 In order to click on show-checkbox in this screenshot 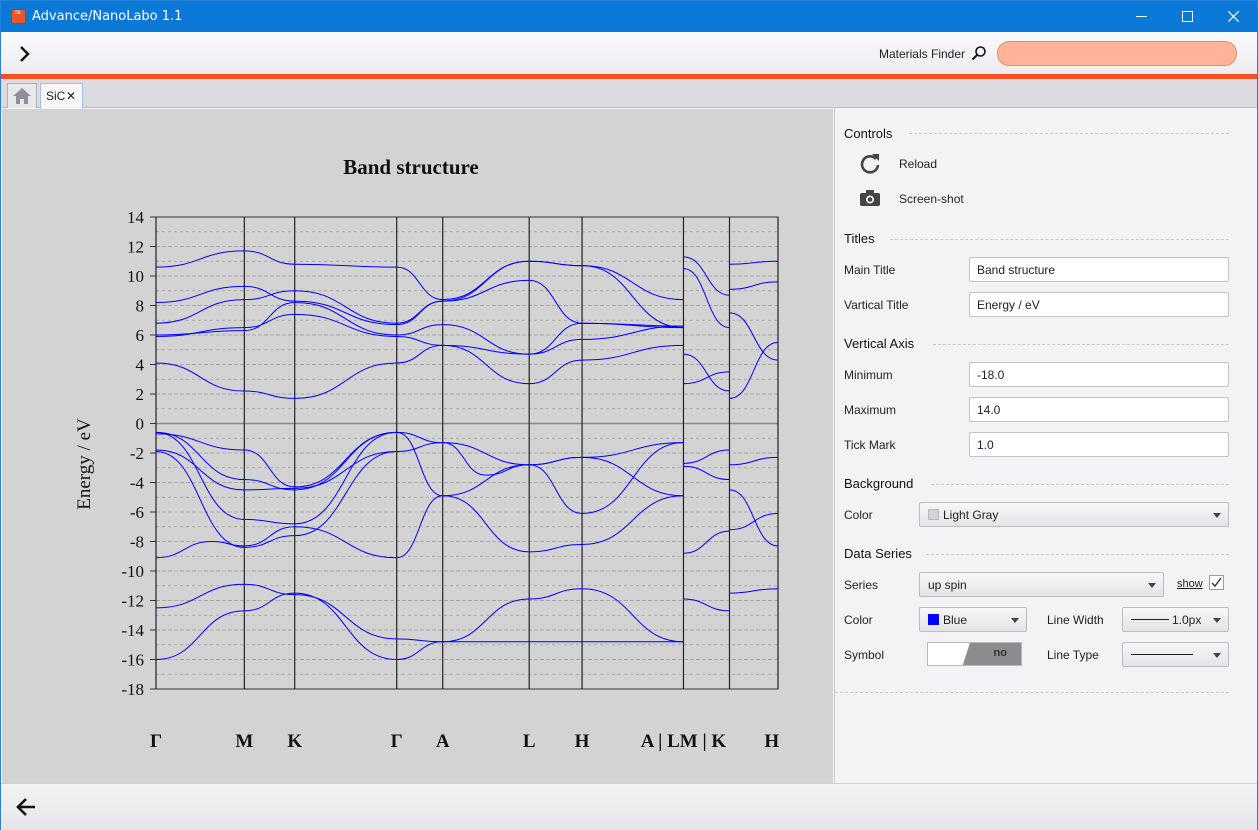, I will do `click(1216, 582)`.